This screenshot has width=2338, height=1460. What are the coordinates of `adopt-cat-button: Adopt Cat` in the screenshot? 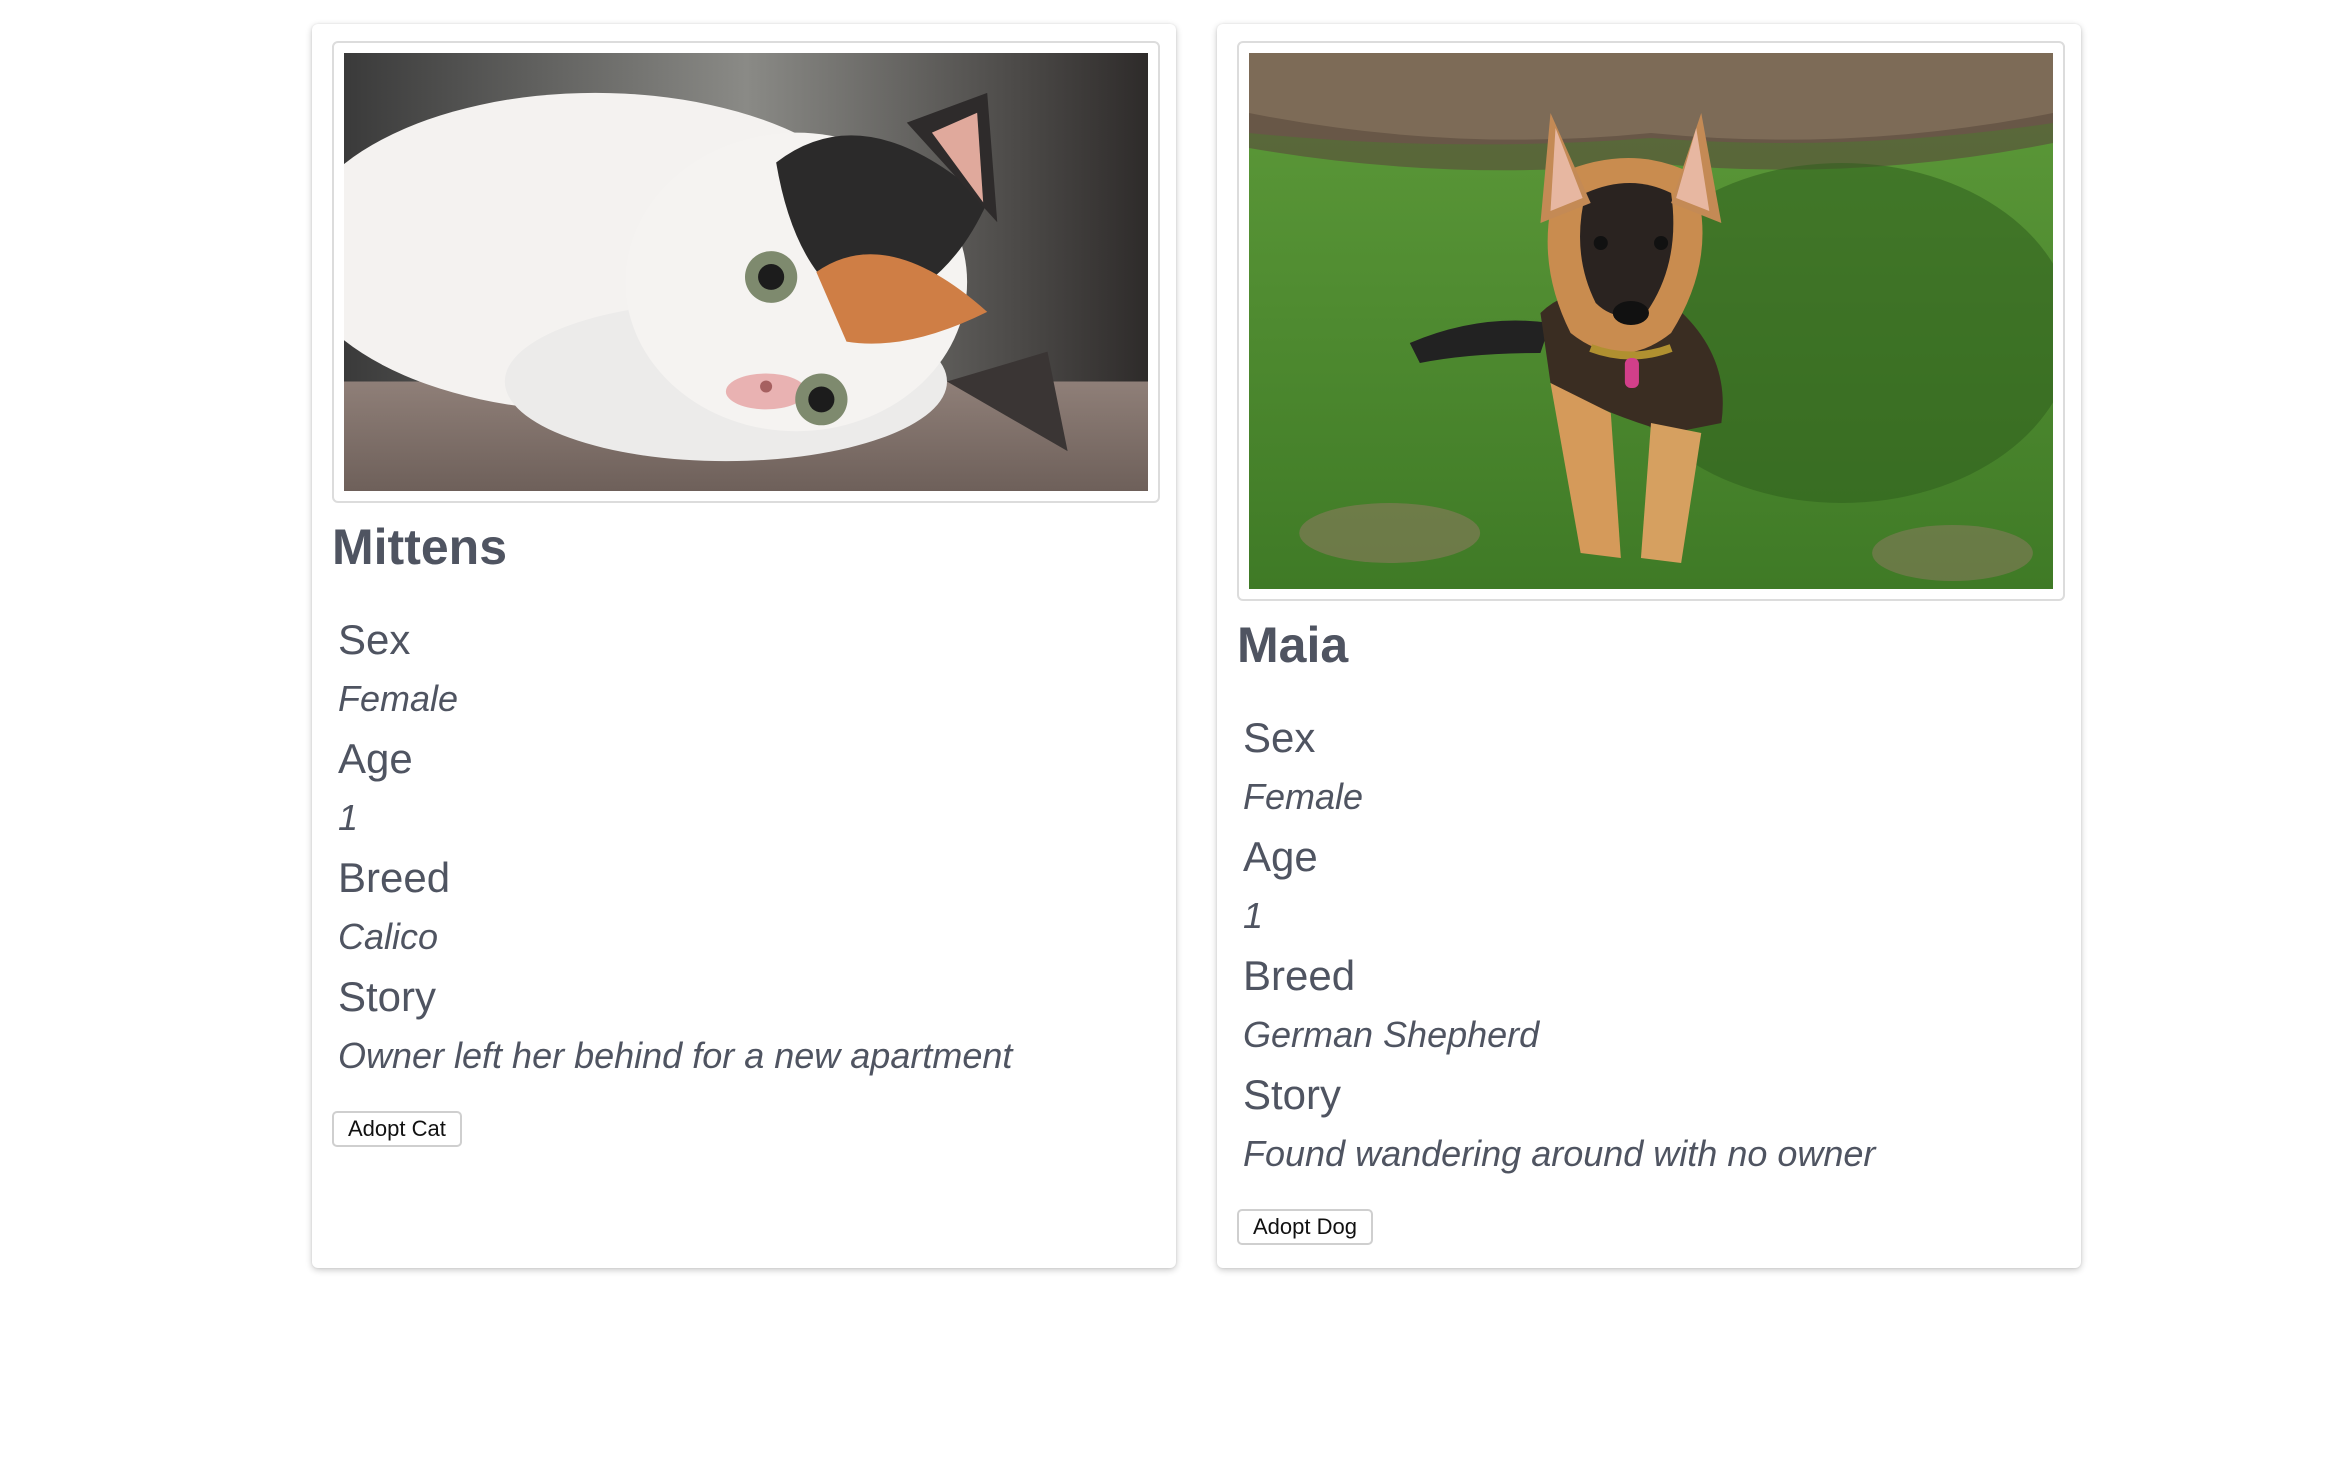 It's located at (397, 1129).